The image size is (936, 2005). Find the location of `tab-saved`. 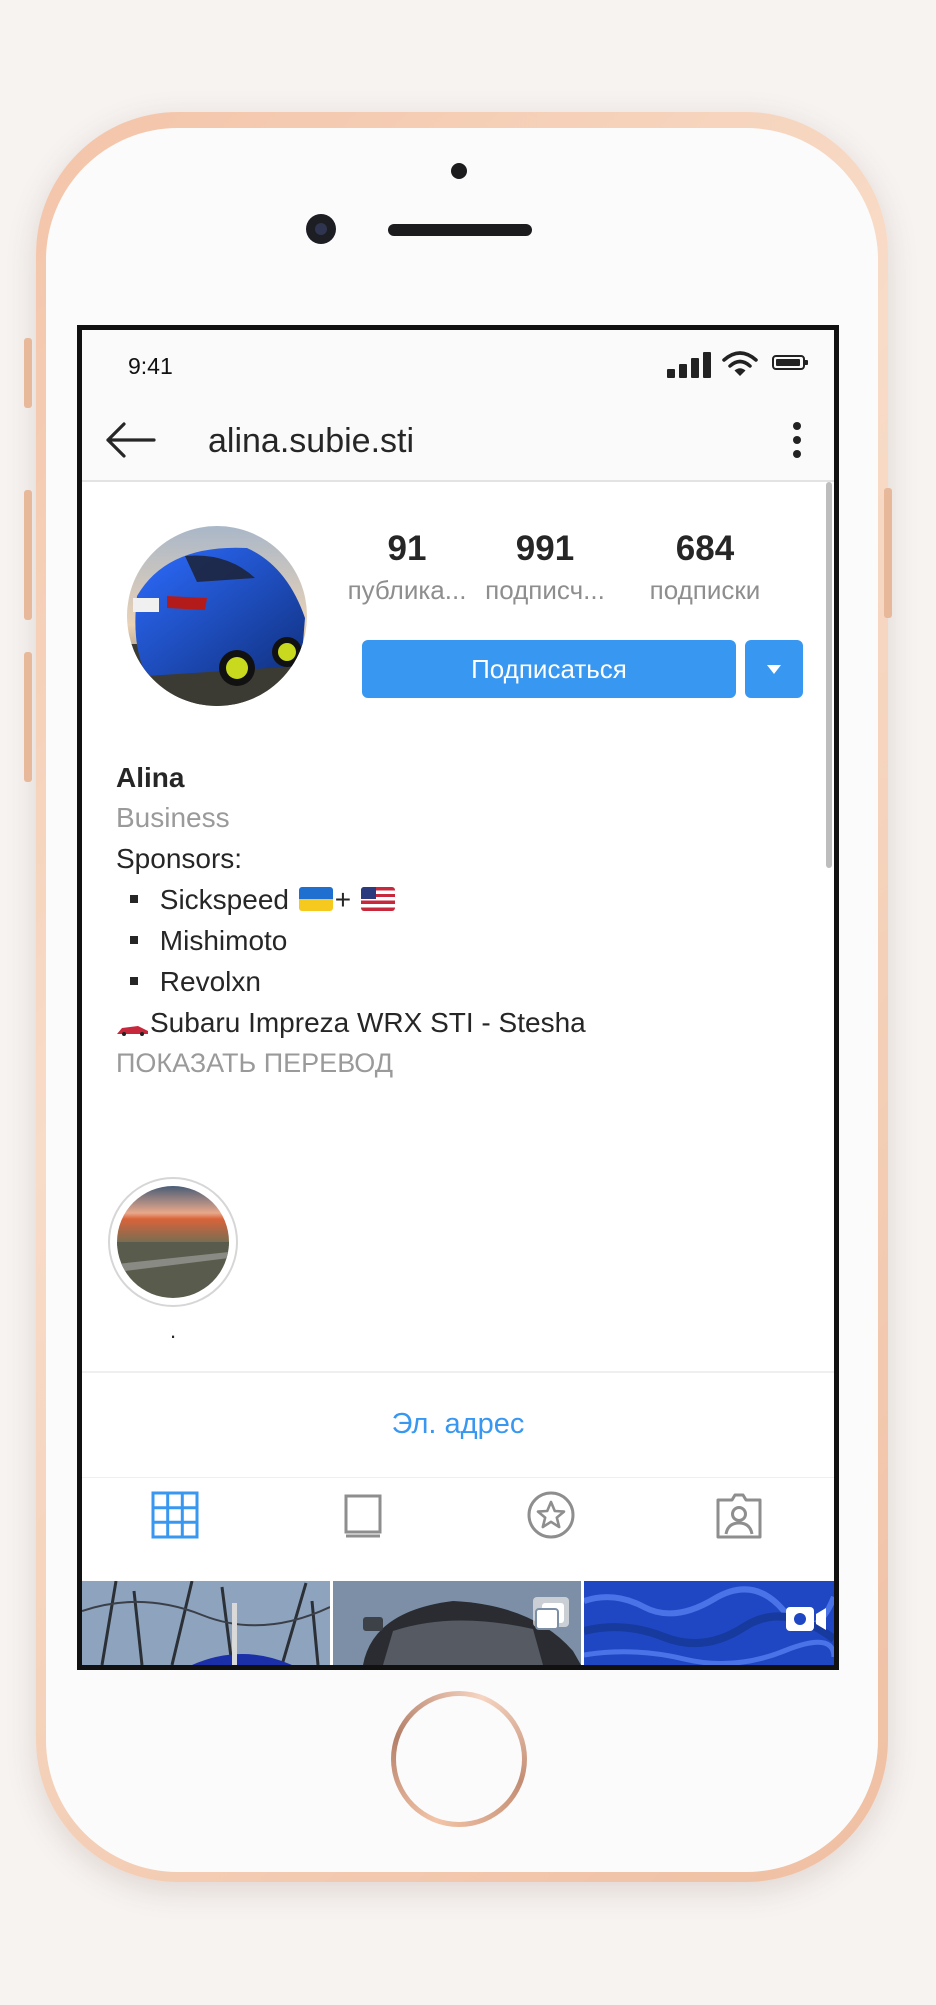

tab-saved is located at coordinates (552, 1515).